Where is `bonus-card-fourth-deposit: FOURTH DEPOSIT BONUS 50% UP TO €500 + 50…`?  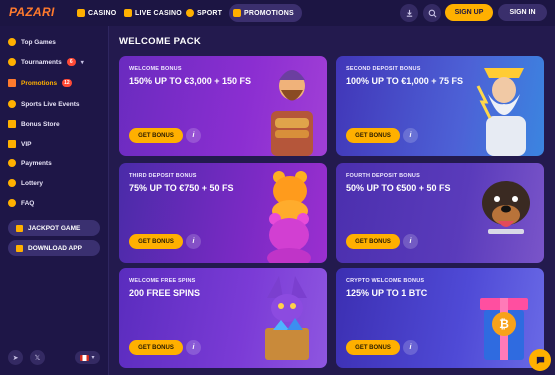
bonus-card-fourth-deposit: FOURTH DEPOSIT BONUS 50% UP TO €500 + 50… is located at coordinates (440, 213).